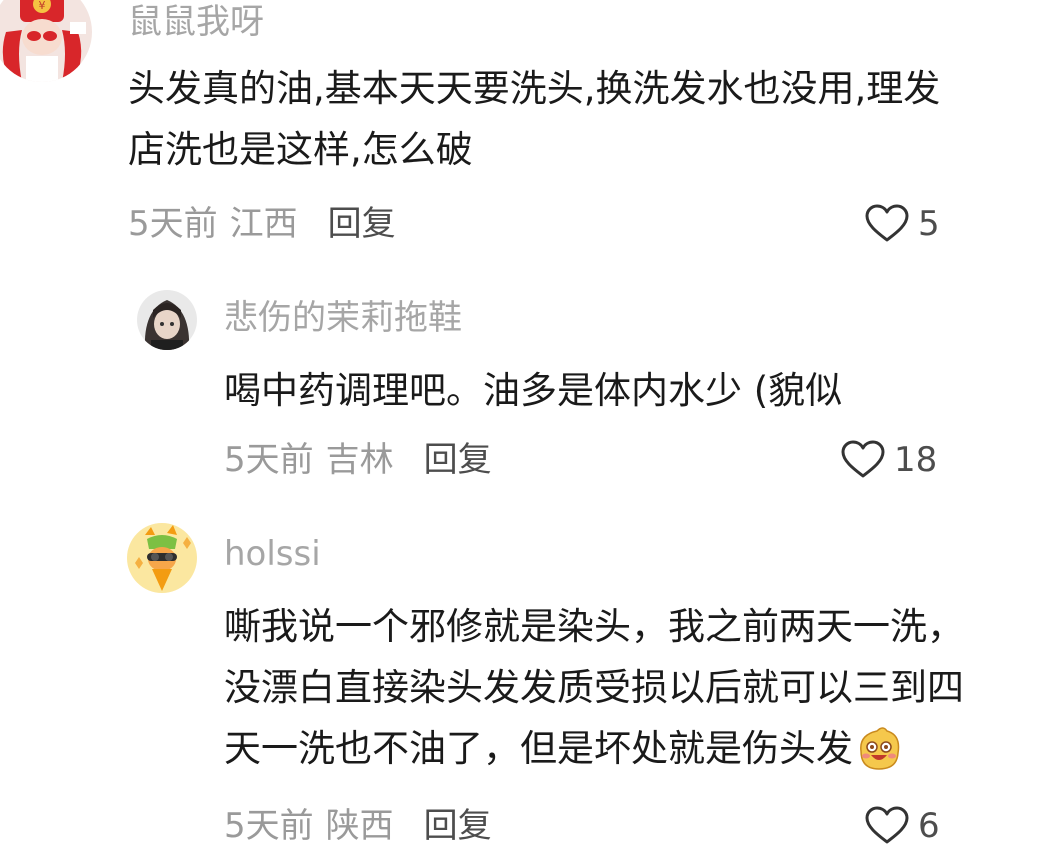 The width and height of the screenshot is (1050, 862). I want to click on like-count: 18, so click(916, 460).